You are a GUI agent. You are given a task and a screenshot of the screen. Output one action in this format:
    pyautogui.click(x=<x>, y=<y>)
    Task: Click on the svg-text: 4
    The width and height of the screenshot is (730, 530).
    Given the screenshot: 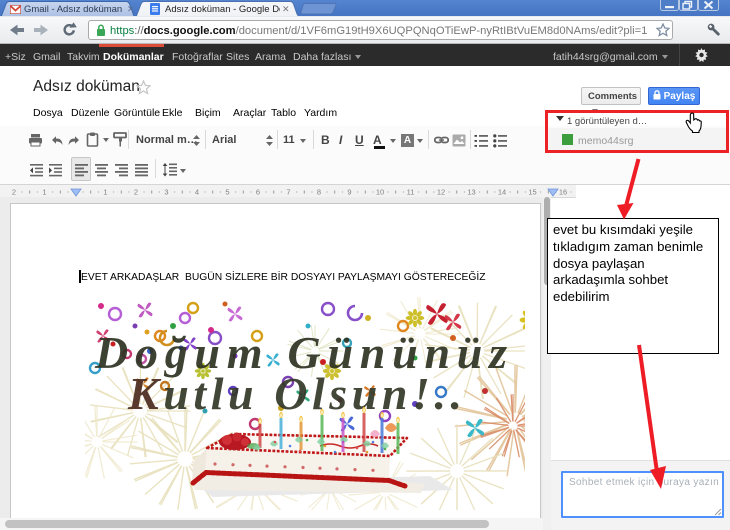 What is the action you would take?
    pyautogui.click(x=197, y=192)
    